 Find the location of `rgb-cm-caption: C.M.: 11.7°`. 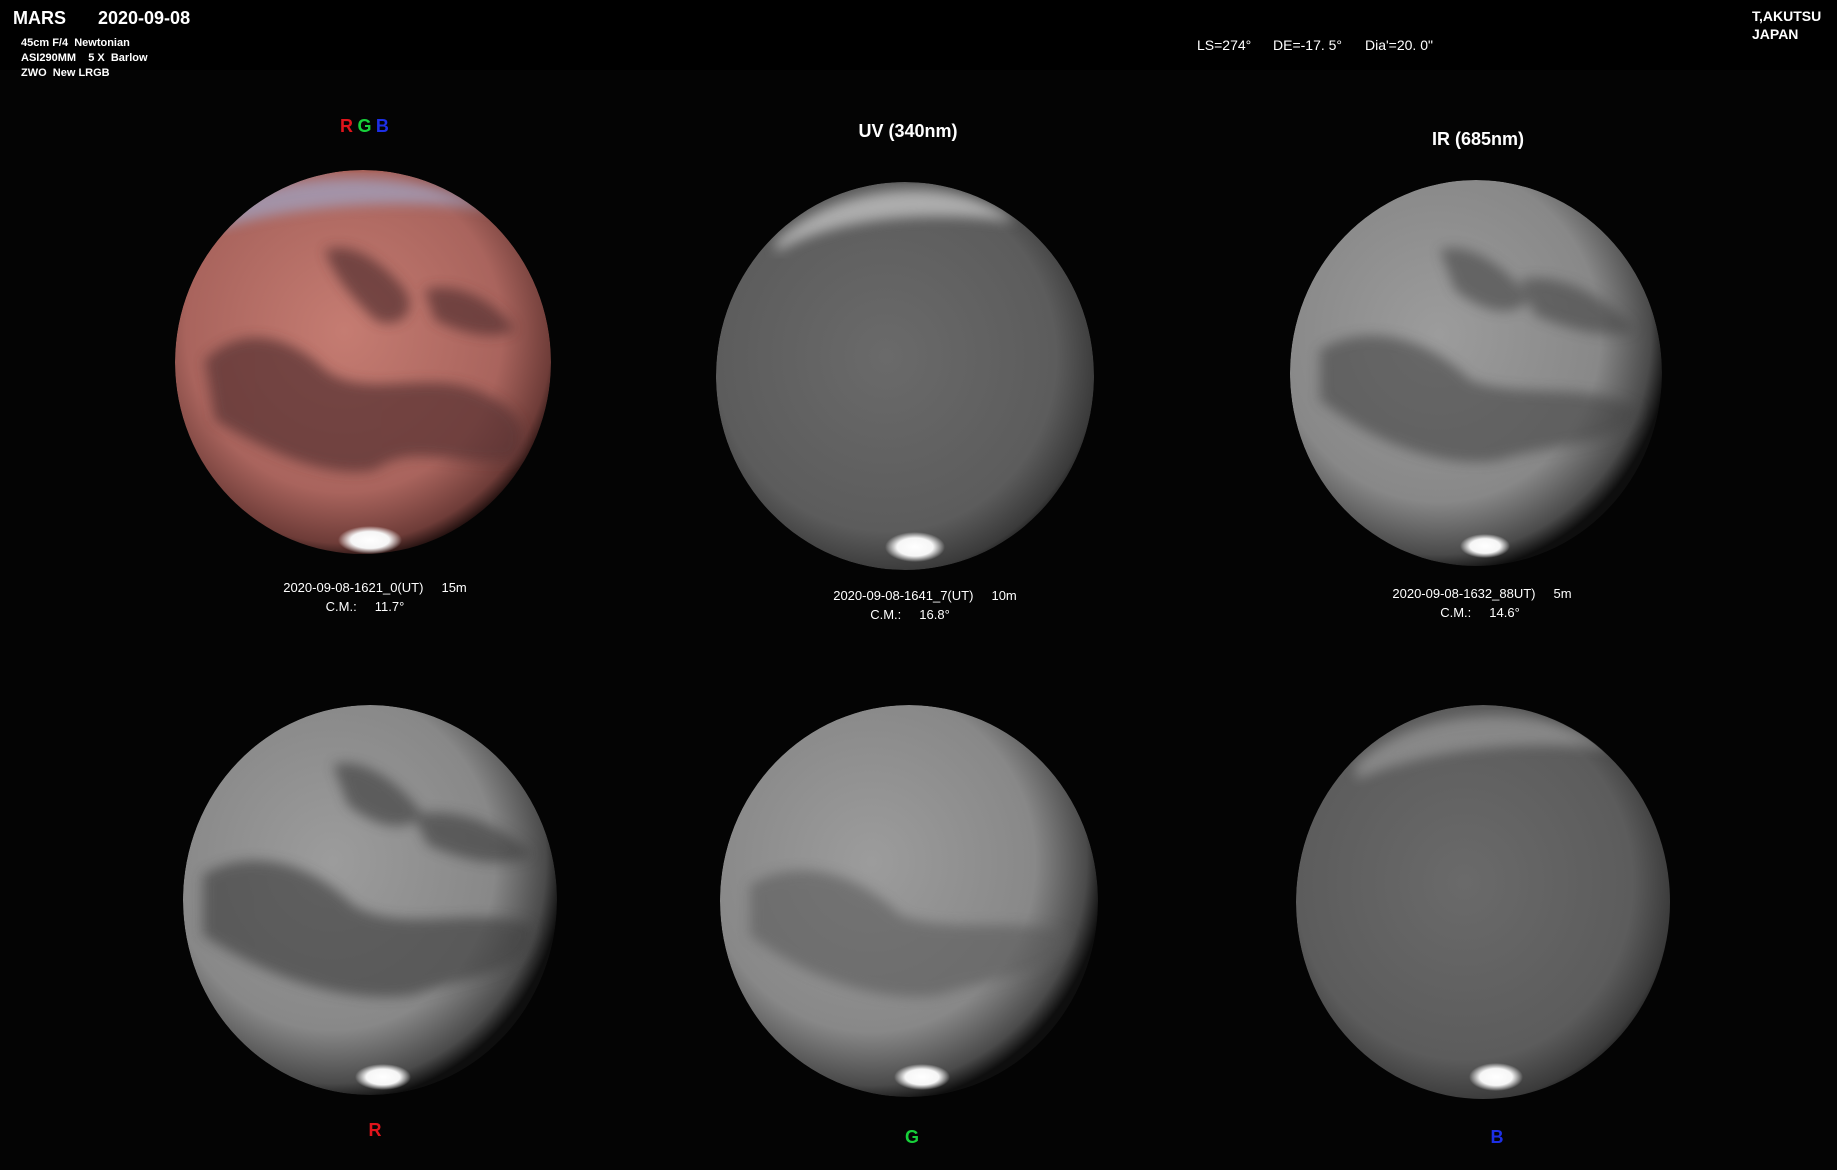

rgb-cm-caption: C.M.: 11.7° is located at coordinates (365, 606).